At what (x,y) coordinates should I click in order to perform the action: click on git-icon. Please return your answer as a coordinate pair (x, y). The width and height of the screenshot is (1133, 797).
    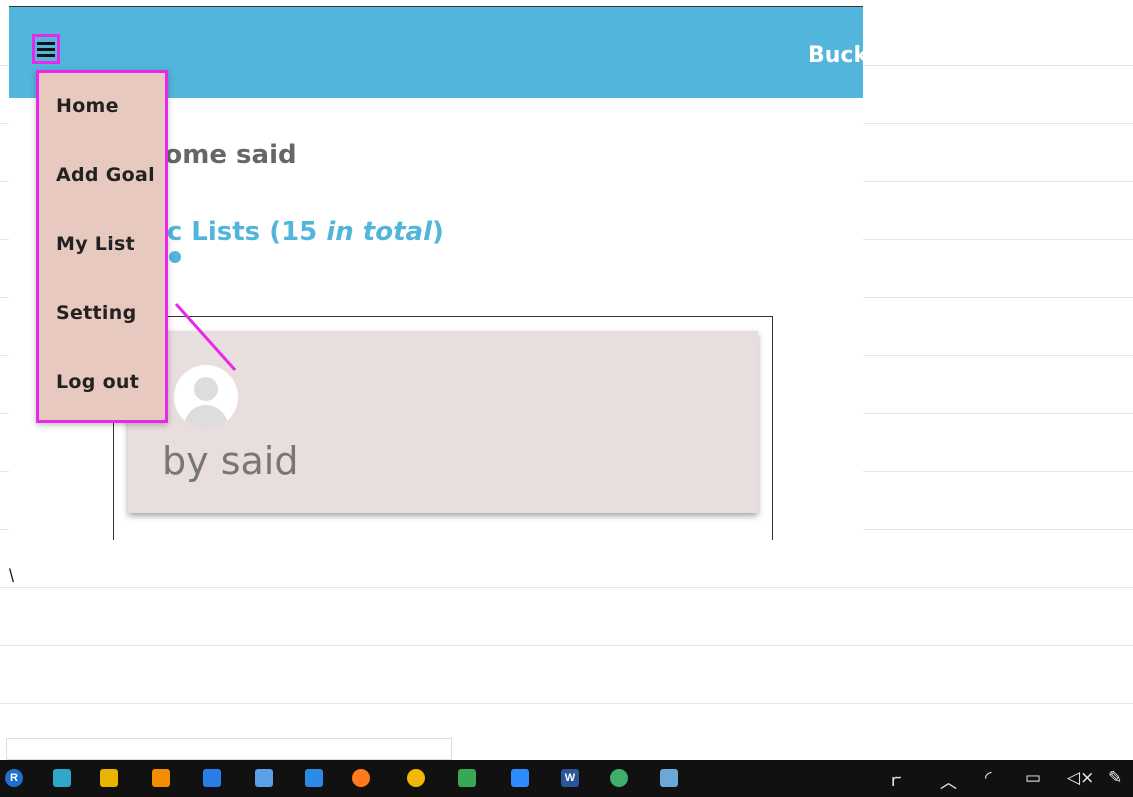
    Looking at the image, I should click on (62, 778).